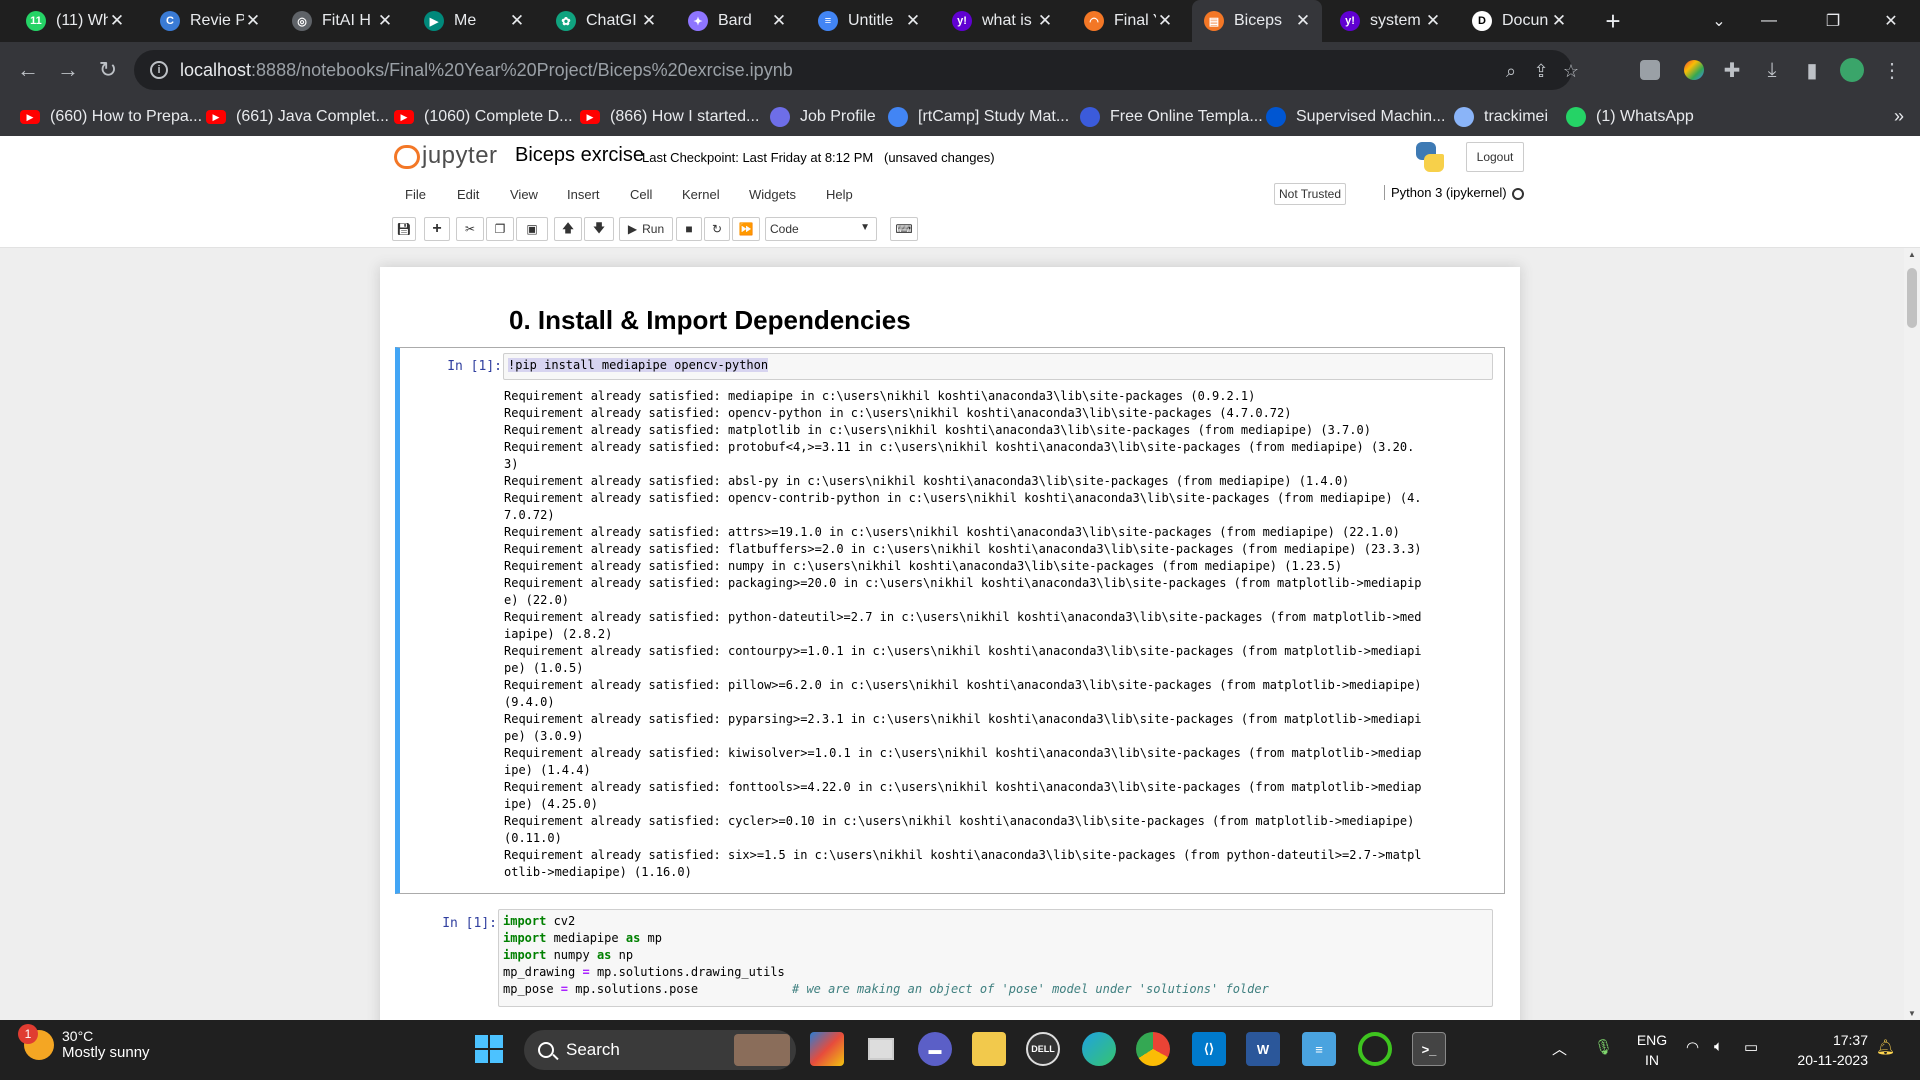  Describe the element at coordinates (772, 194) in the screenshot. I see `menu-widgets: Widgets` at that location.